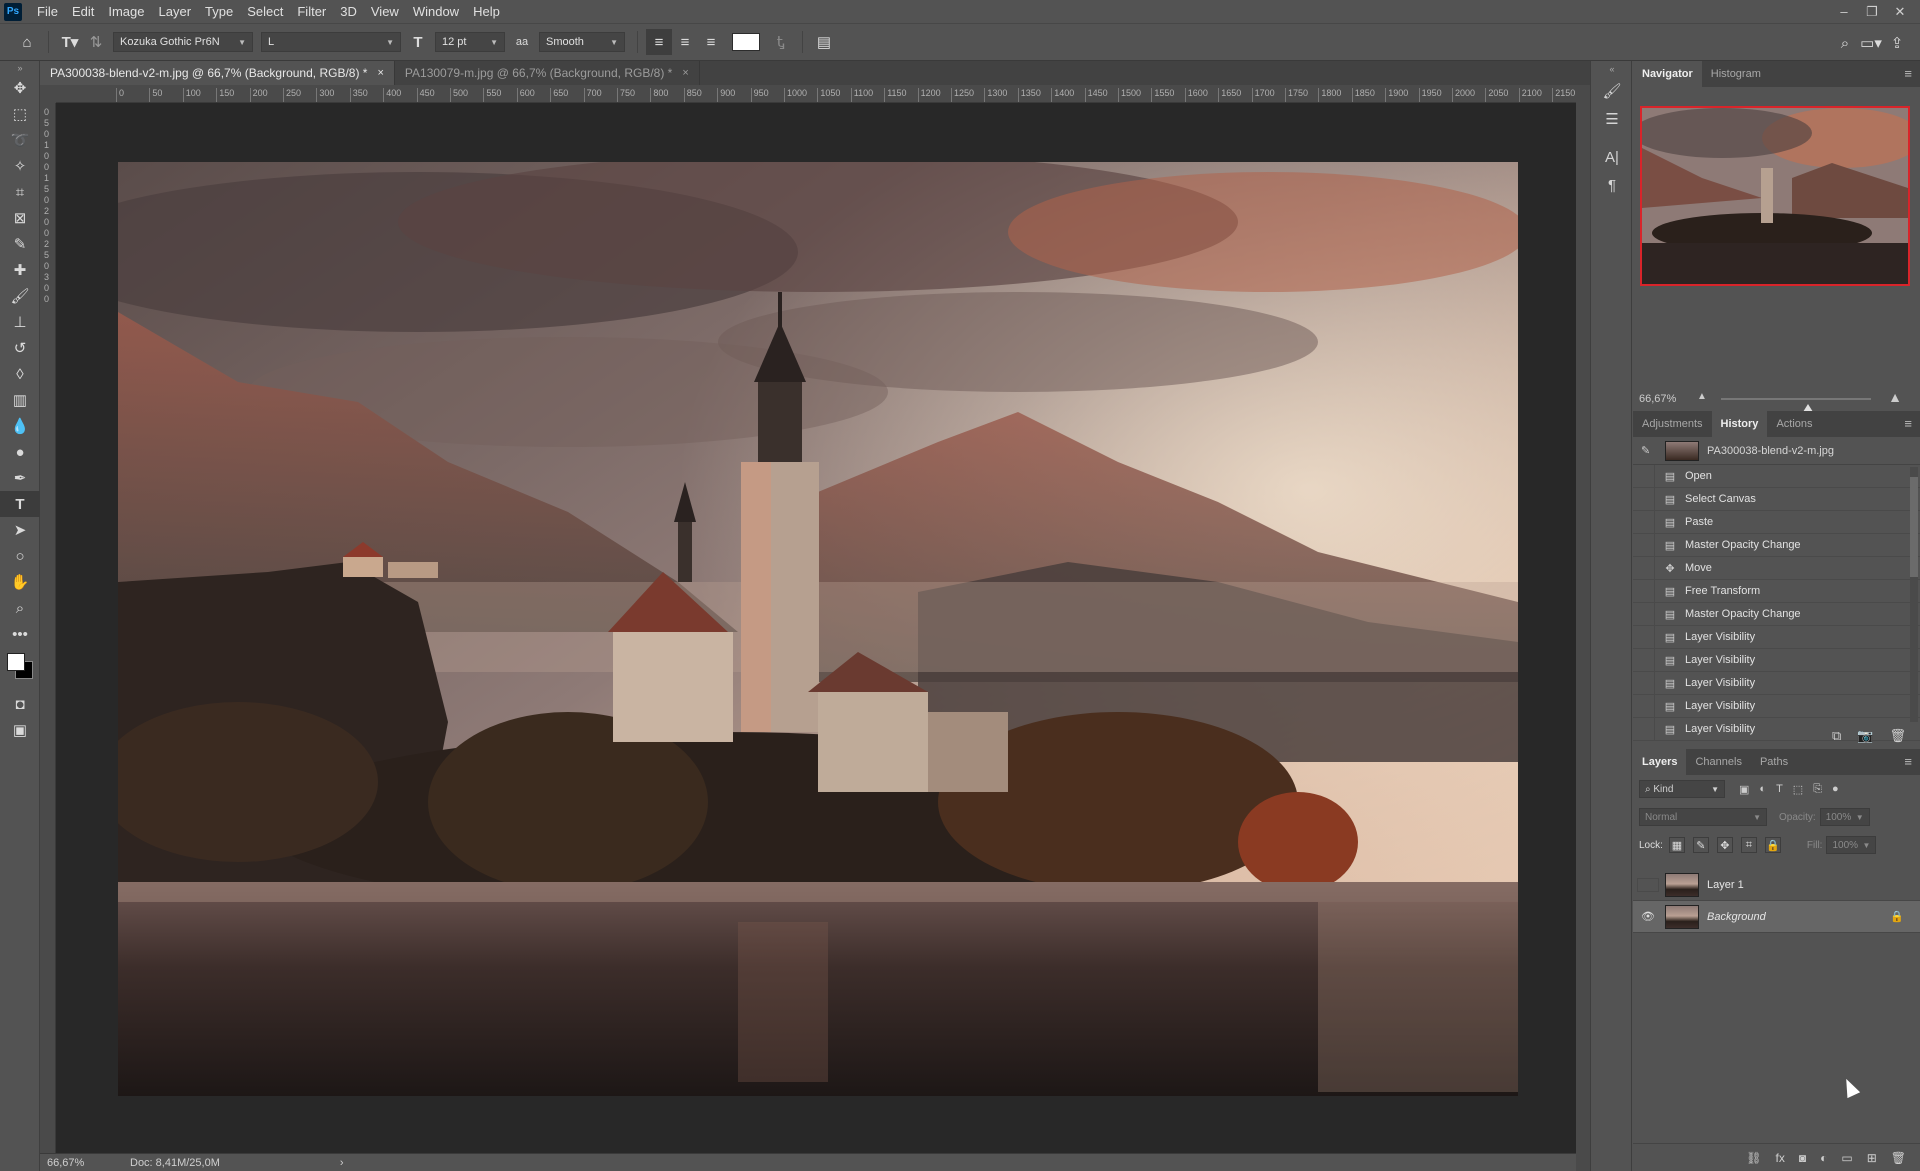 The image size is (1920, 1171). Describe the element at coordinates (342, 1163) in the screenshot. I see `status-menu-arrow: ›` at that location.